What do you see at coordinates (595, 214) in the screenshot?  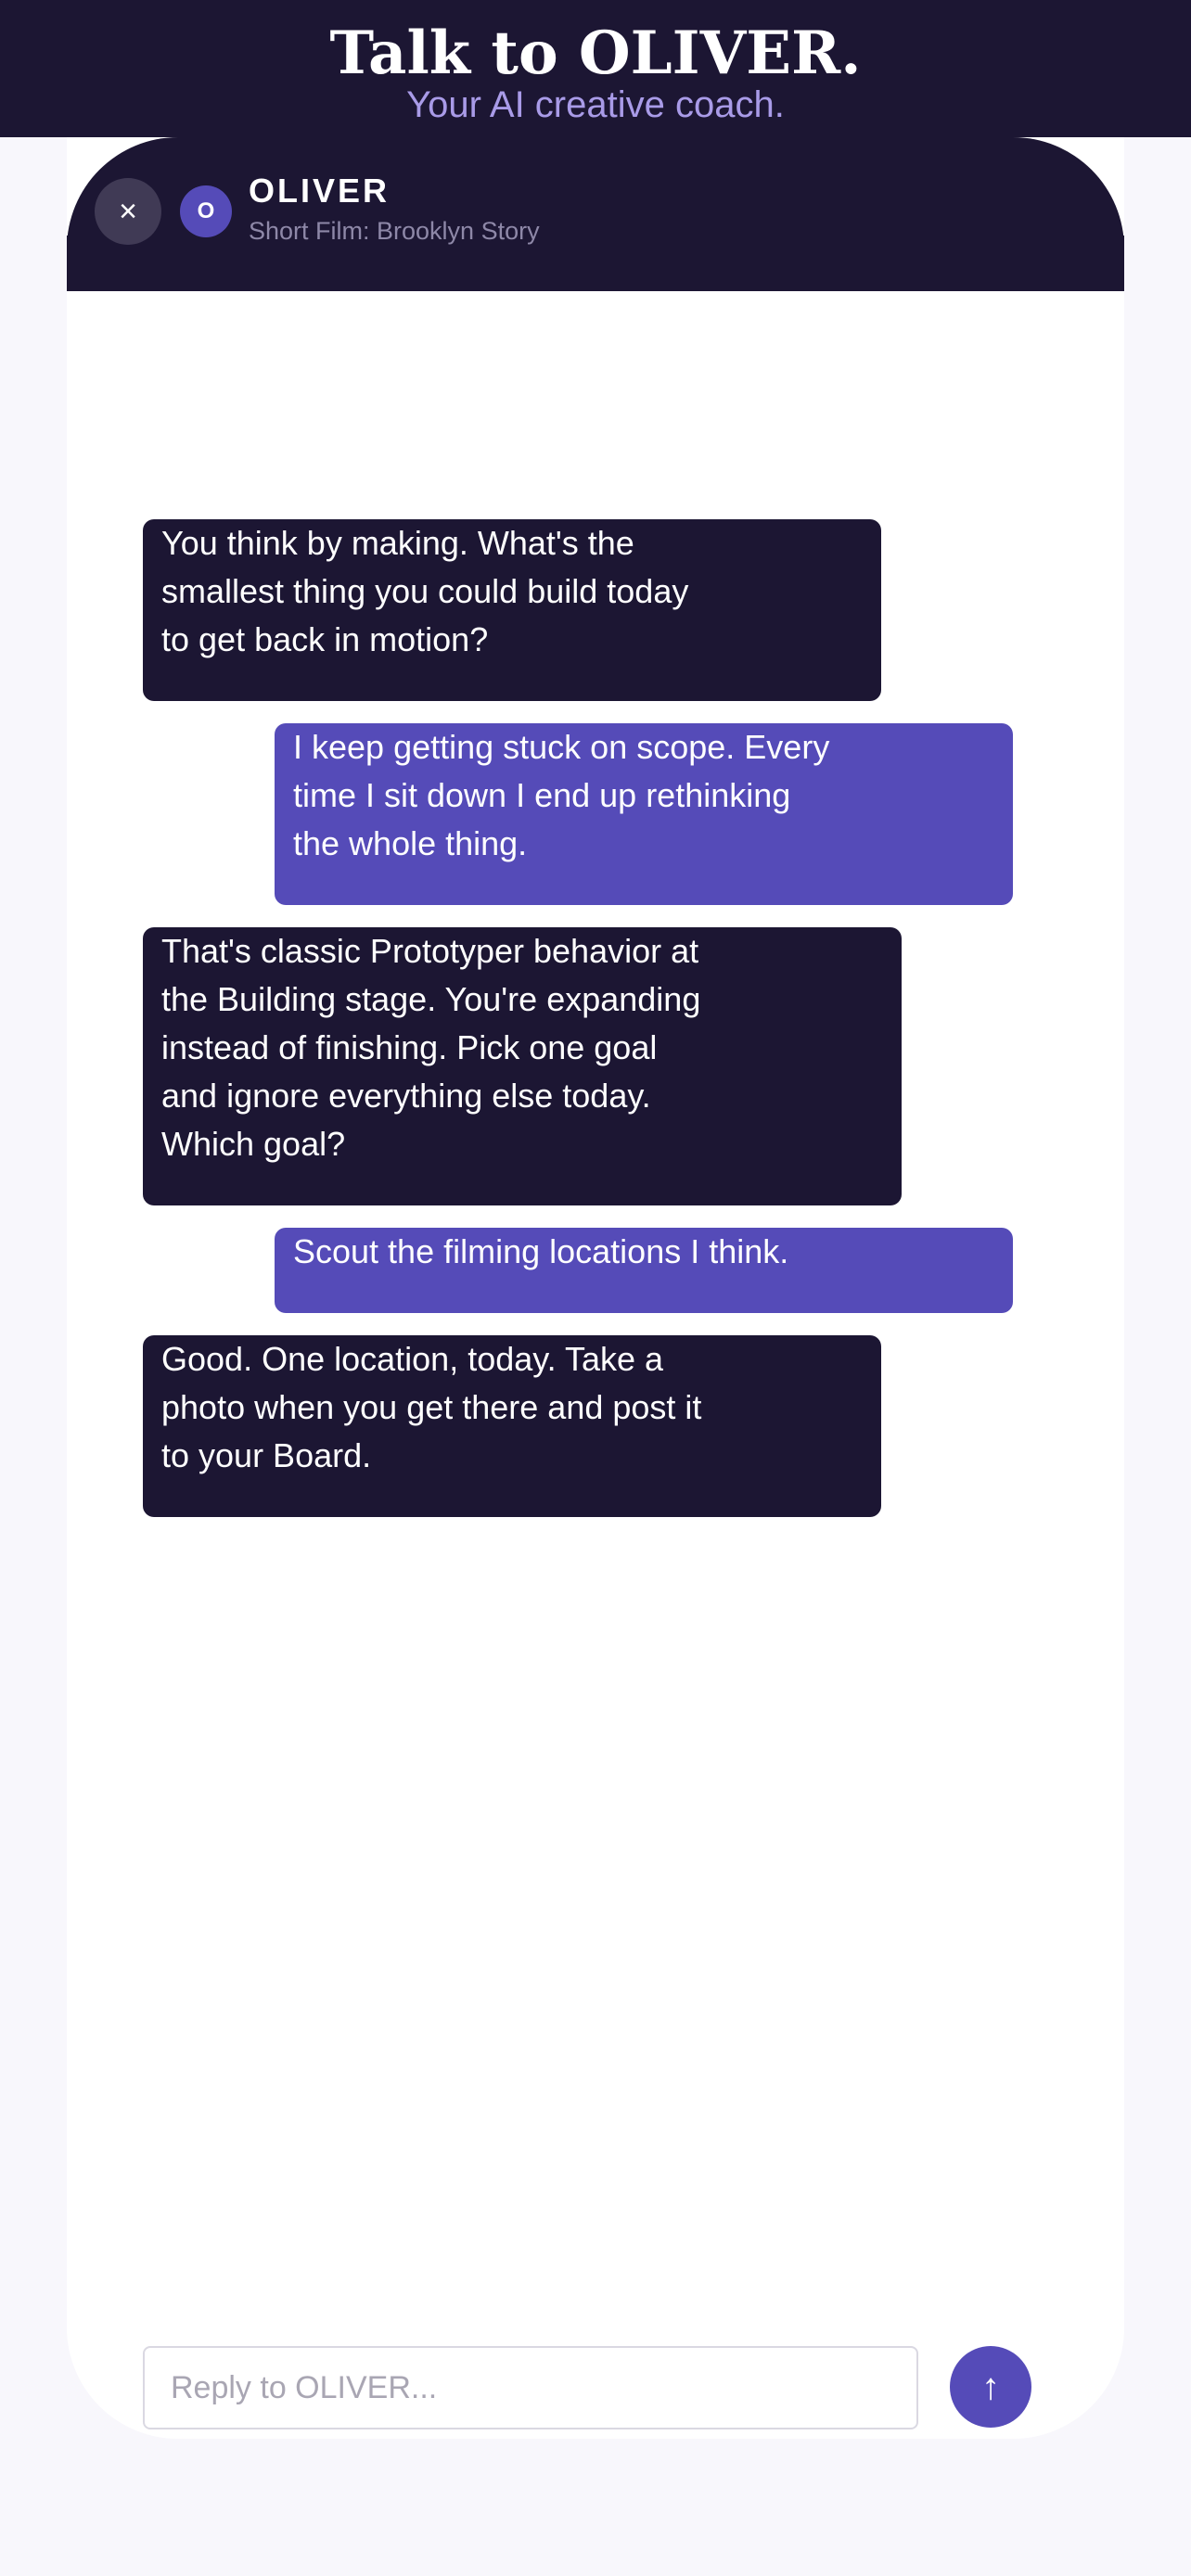 I see `chat-header: × O OLIVER Short Film: Brooklyn Story` at bounding box center [595, 214].